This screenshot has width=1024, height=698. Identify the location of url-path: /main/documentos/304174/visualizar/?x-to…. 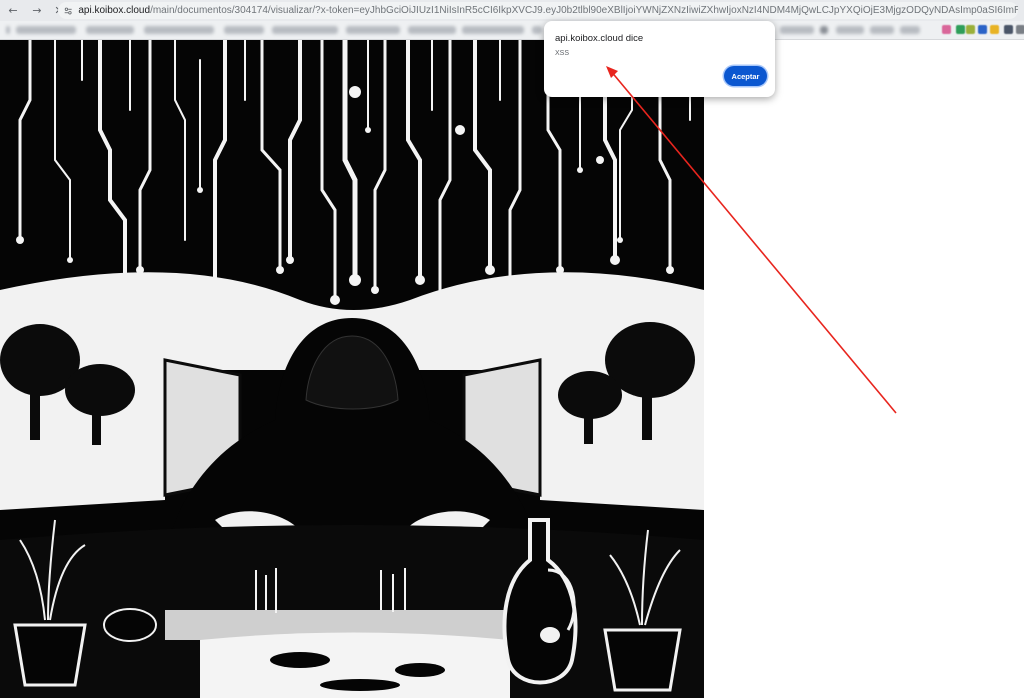
(584, 10).